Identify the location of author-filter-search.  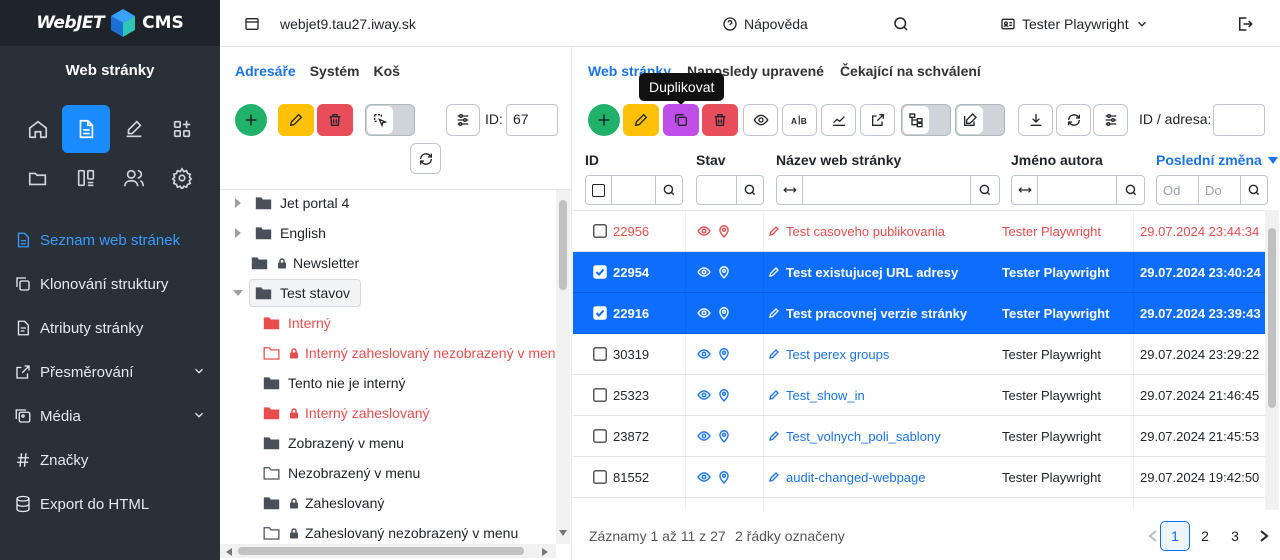
(1130, 190).